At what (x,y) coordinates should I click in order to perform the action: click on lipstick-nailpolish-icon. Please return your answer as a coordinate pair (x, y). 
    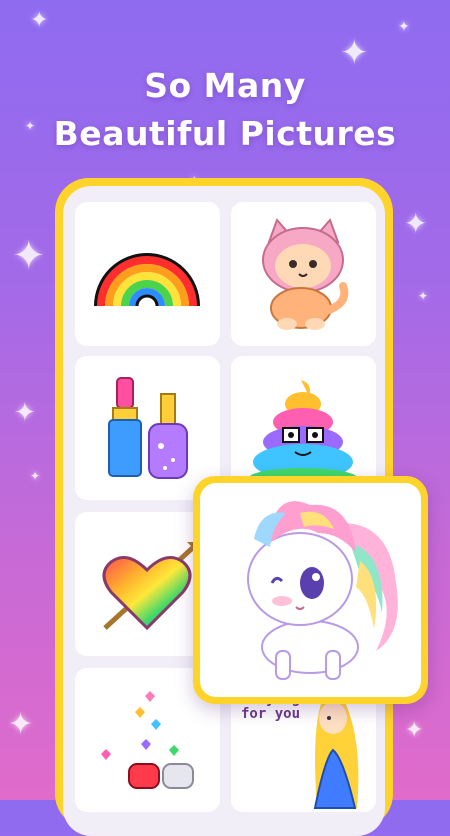
    Looking at the image, I should click on (148, 428).